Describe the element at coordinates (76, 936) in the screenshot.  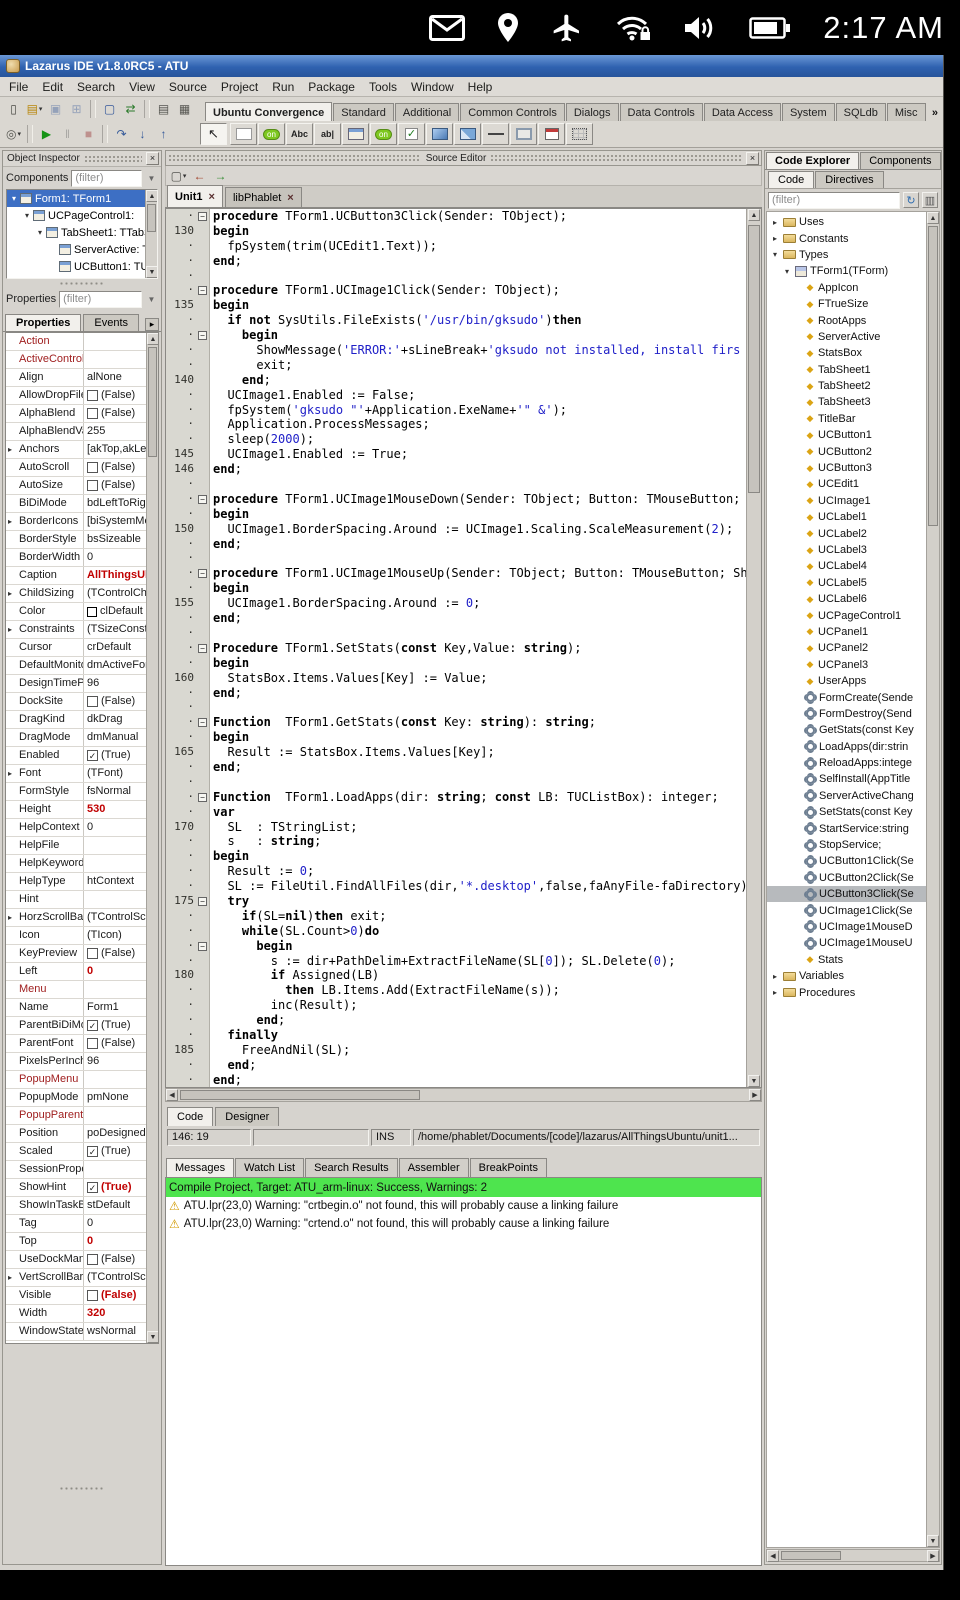
I see `property-row-icon: Icon (TIcon)` at that location.